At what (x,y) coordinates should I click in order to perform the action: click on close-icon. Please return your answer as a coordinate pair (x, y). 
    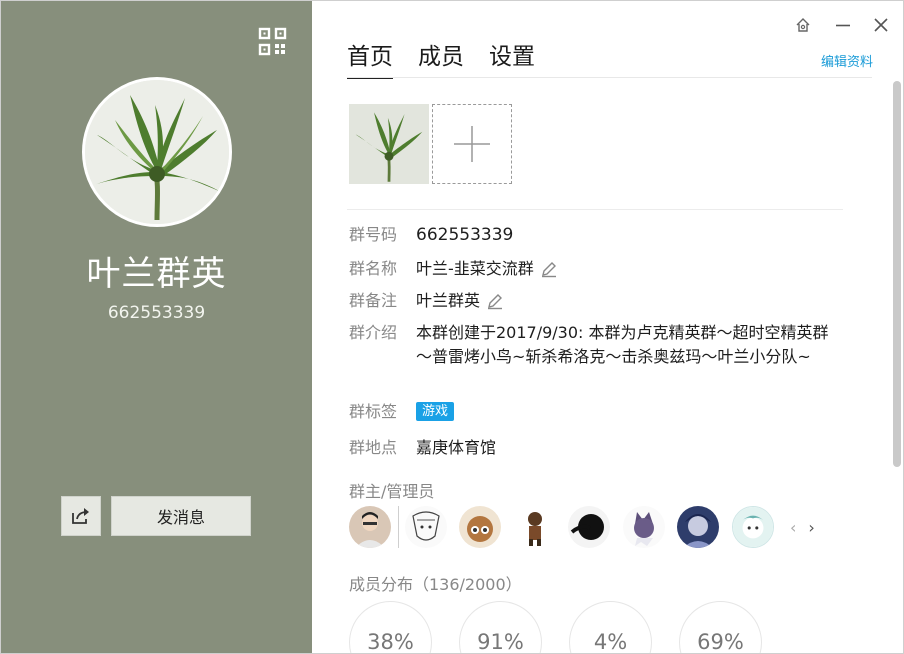
    Looking at the image, I should click on (881, 25).